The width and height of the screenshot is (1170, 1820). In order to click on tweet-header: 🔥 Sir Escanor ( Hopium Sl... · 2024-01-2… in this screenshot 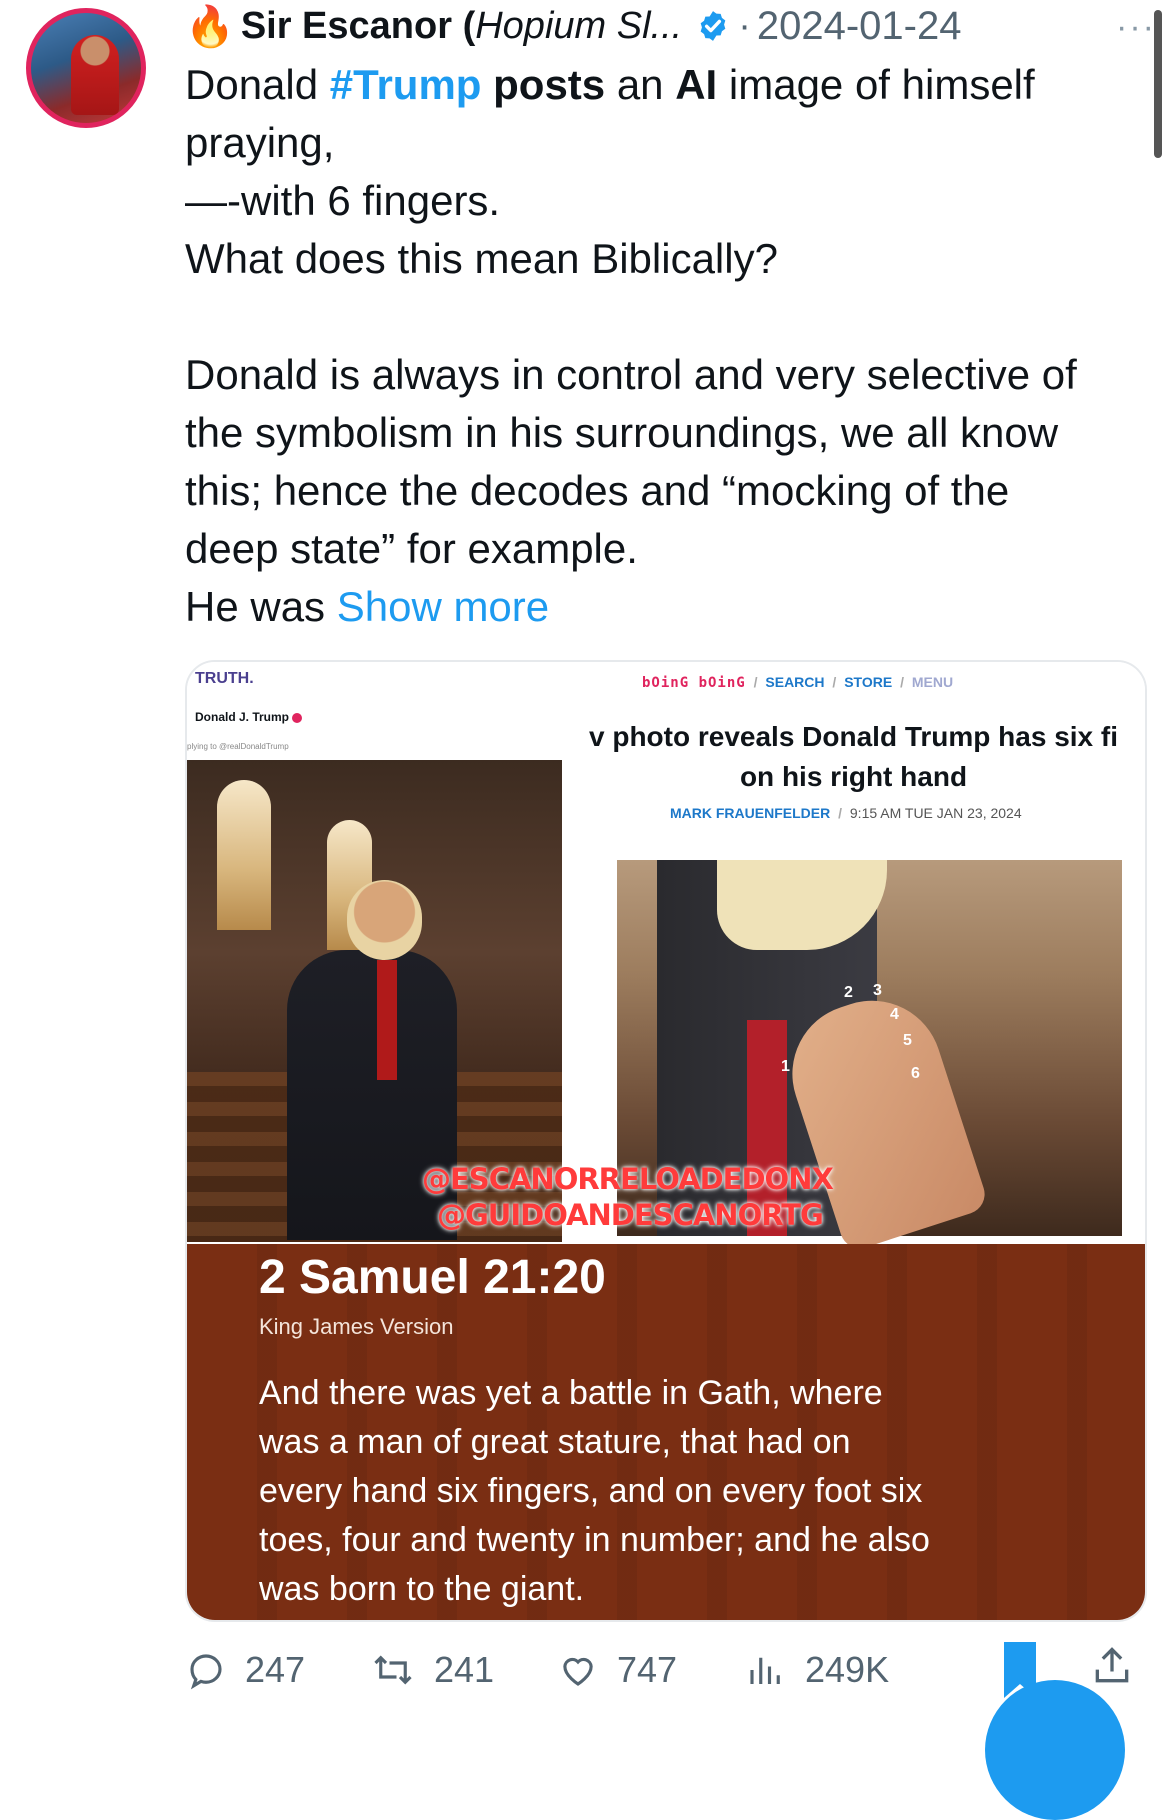, I will do `click(665, 26)`.